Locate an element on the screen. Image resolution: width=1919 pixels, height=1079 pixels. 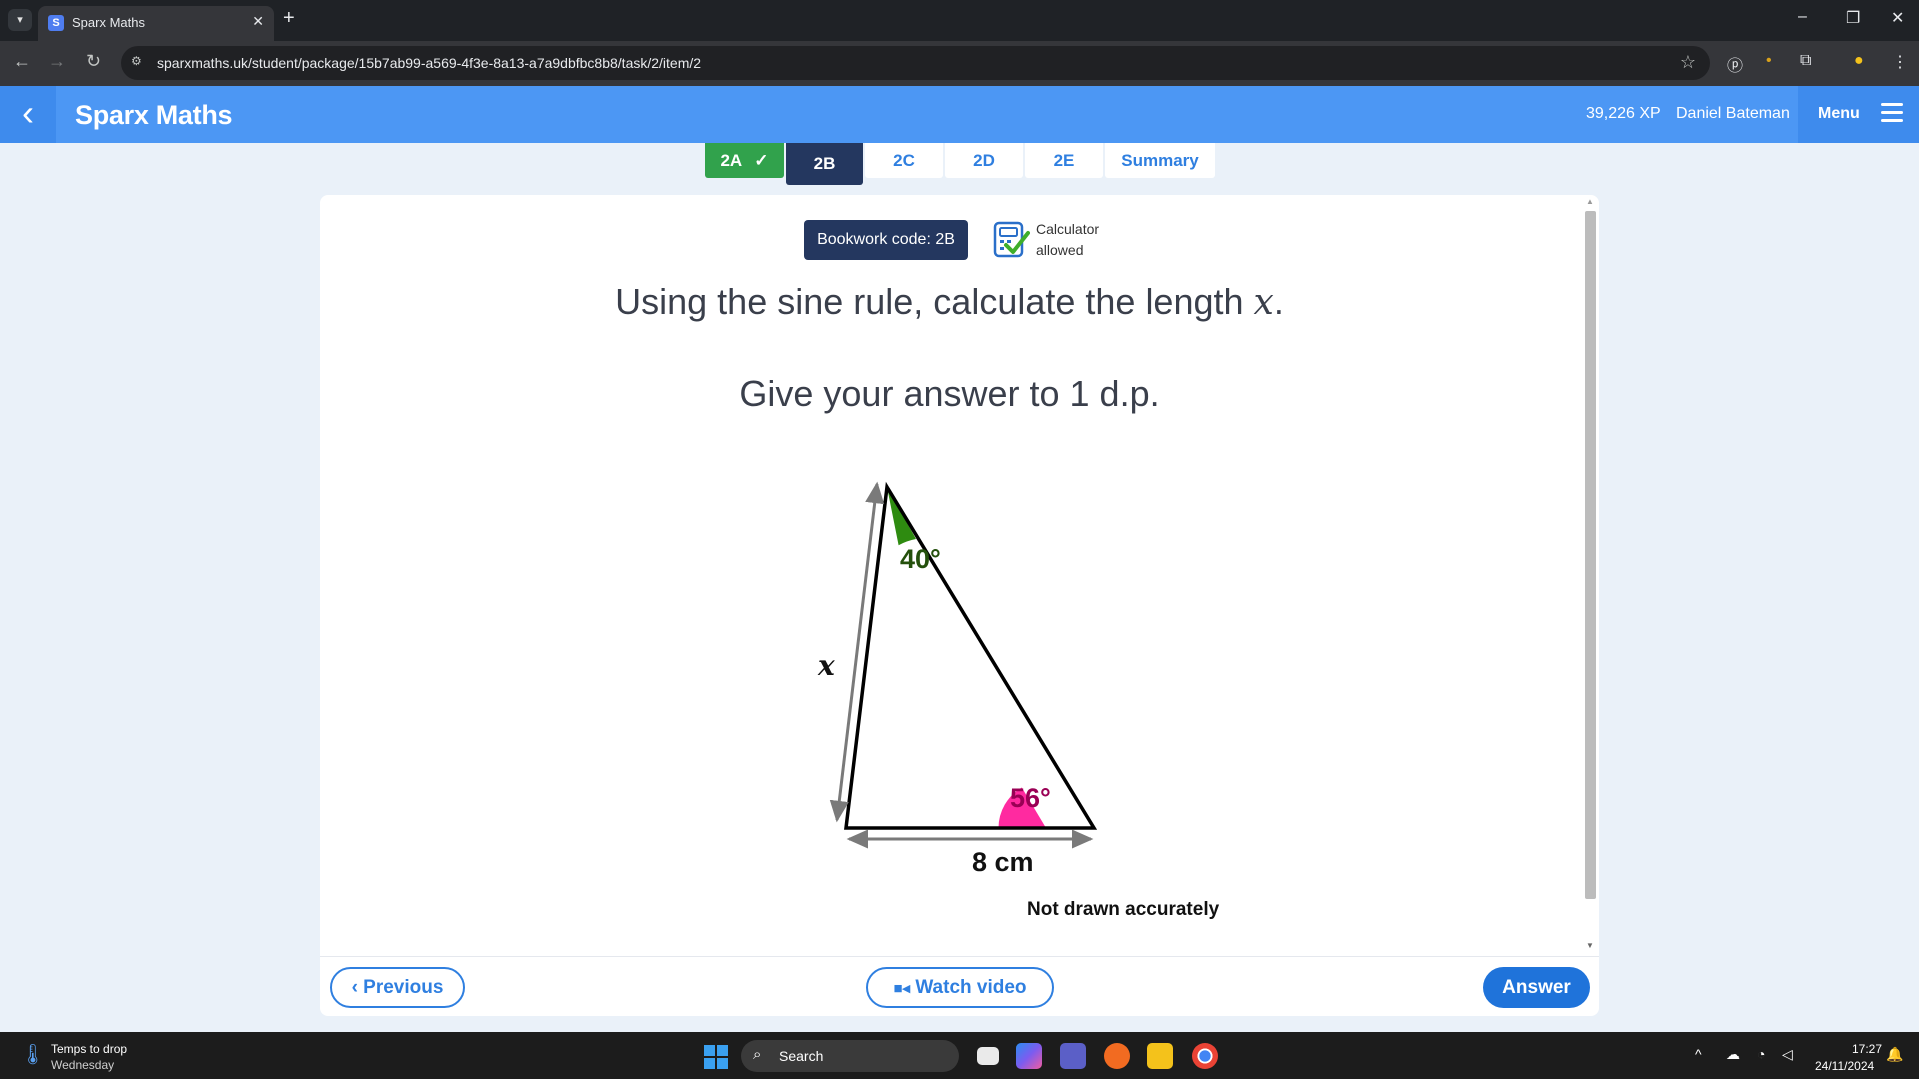
scrollbar-thumb is located at coordinates (1590, 555).